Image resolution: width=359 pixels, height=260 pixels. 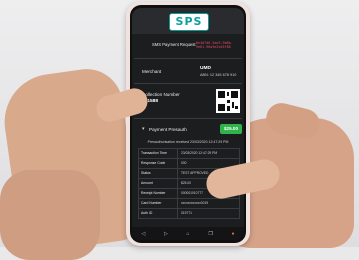 I want to click on app-header: SPS, so click(x=188, y=21).